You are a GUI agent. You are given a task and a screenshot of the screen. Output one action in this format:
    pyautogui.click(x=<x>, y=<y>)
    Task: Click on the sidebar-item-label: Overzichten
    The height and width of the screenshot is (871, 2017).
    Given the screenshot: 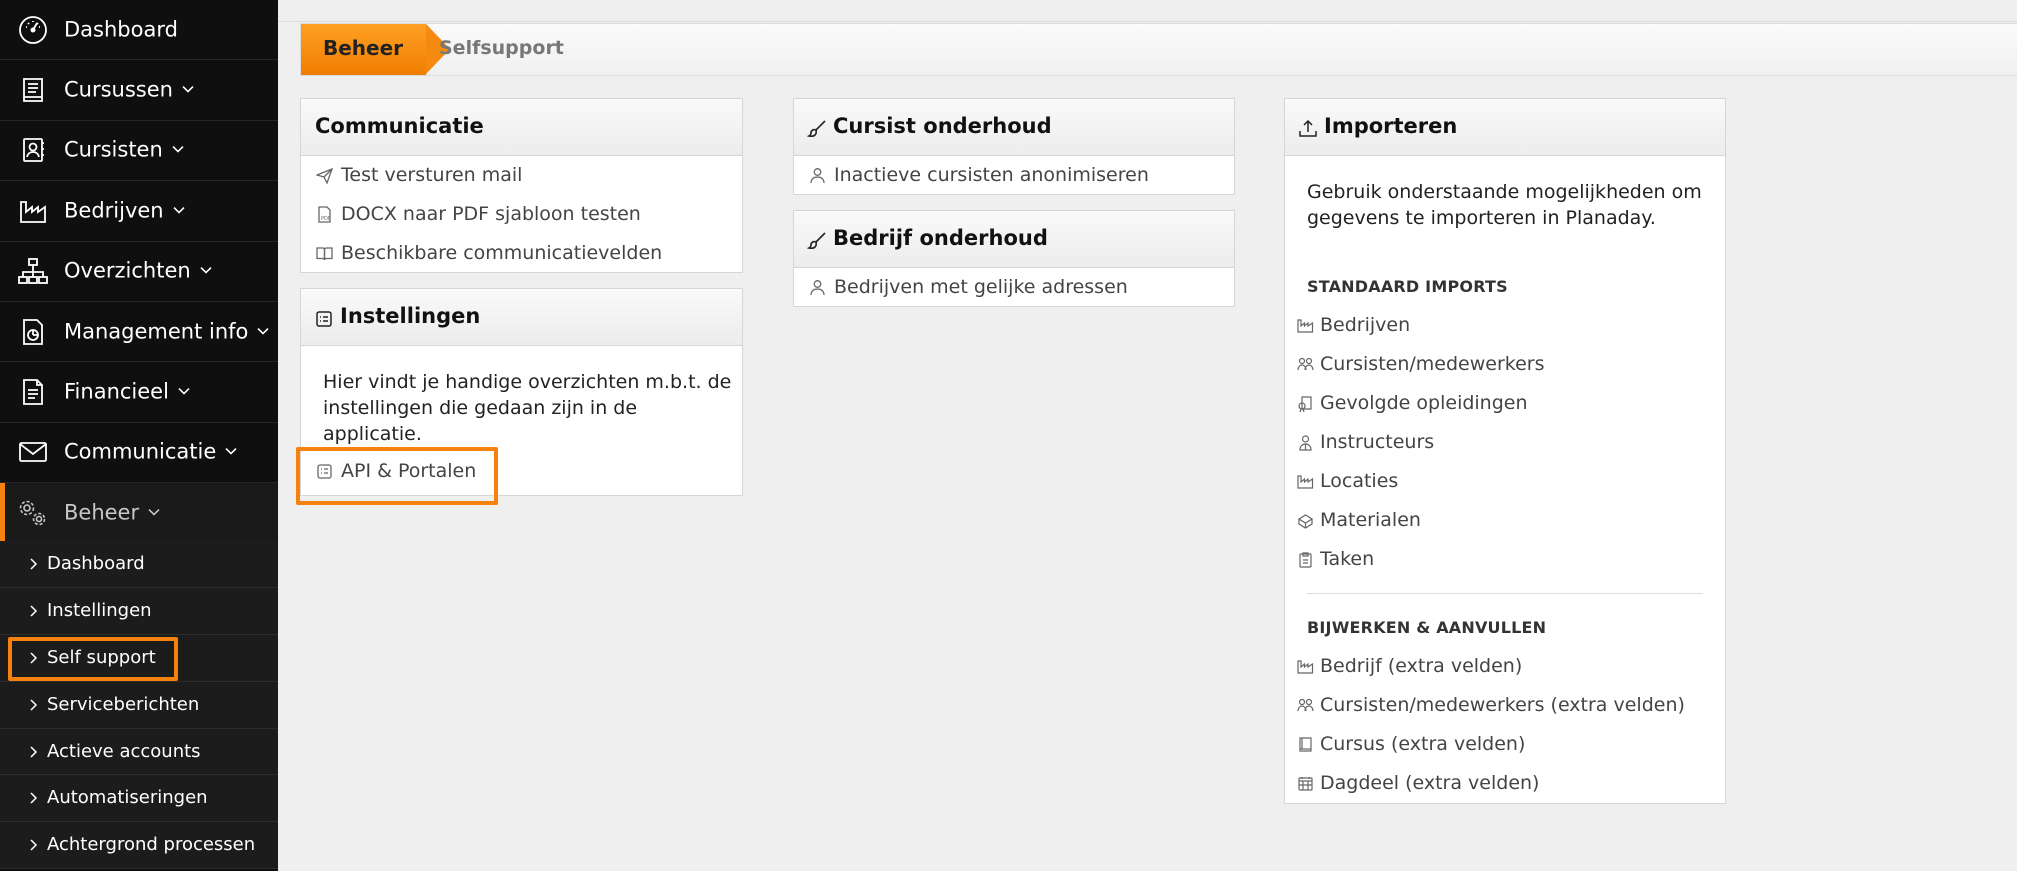 What is the action you would take?
    pyautogui.click(x=127, y=270)
    